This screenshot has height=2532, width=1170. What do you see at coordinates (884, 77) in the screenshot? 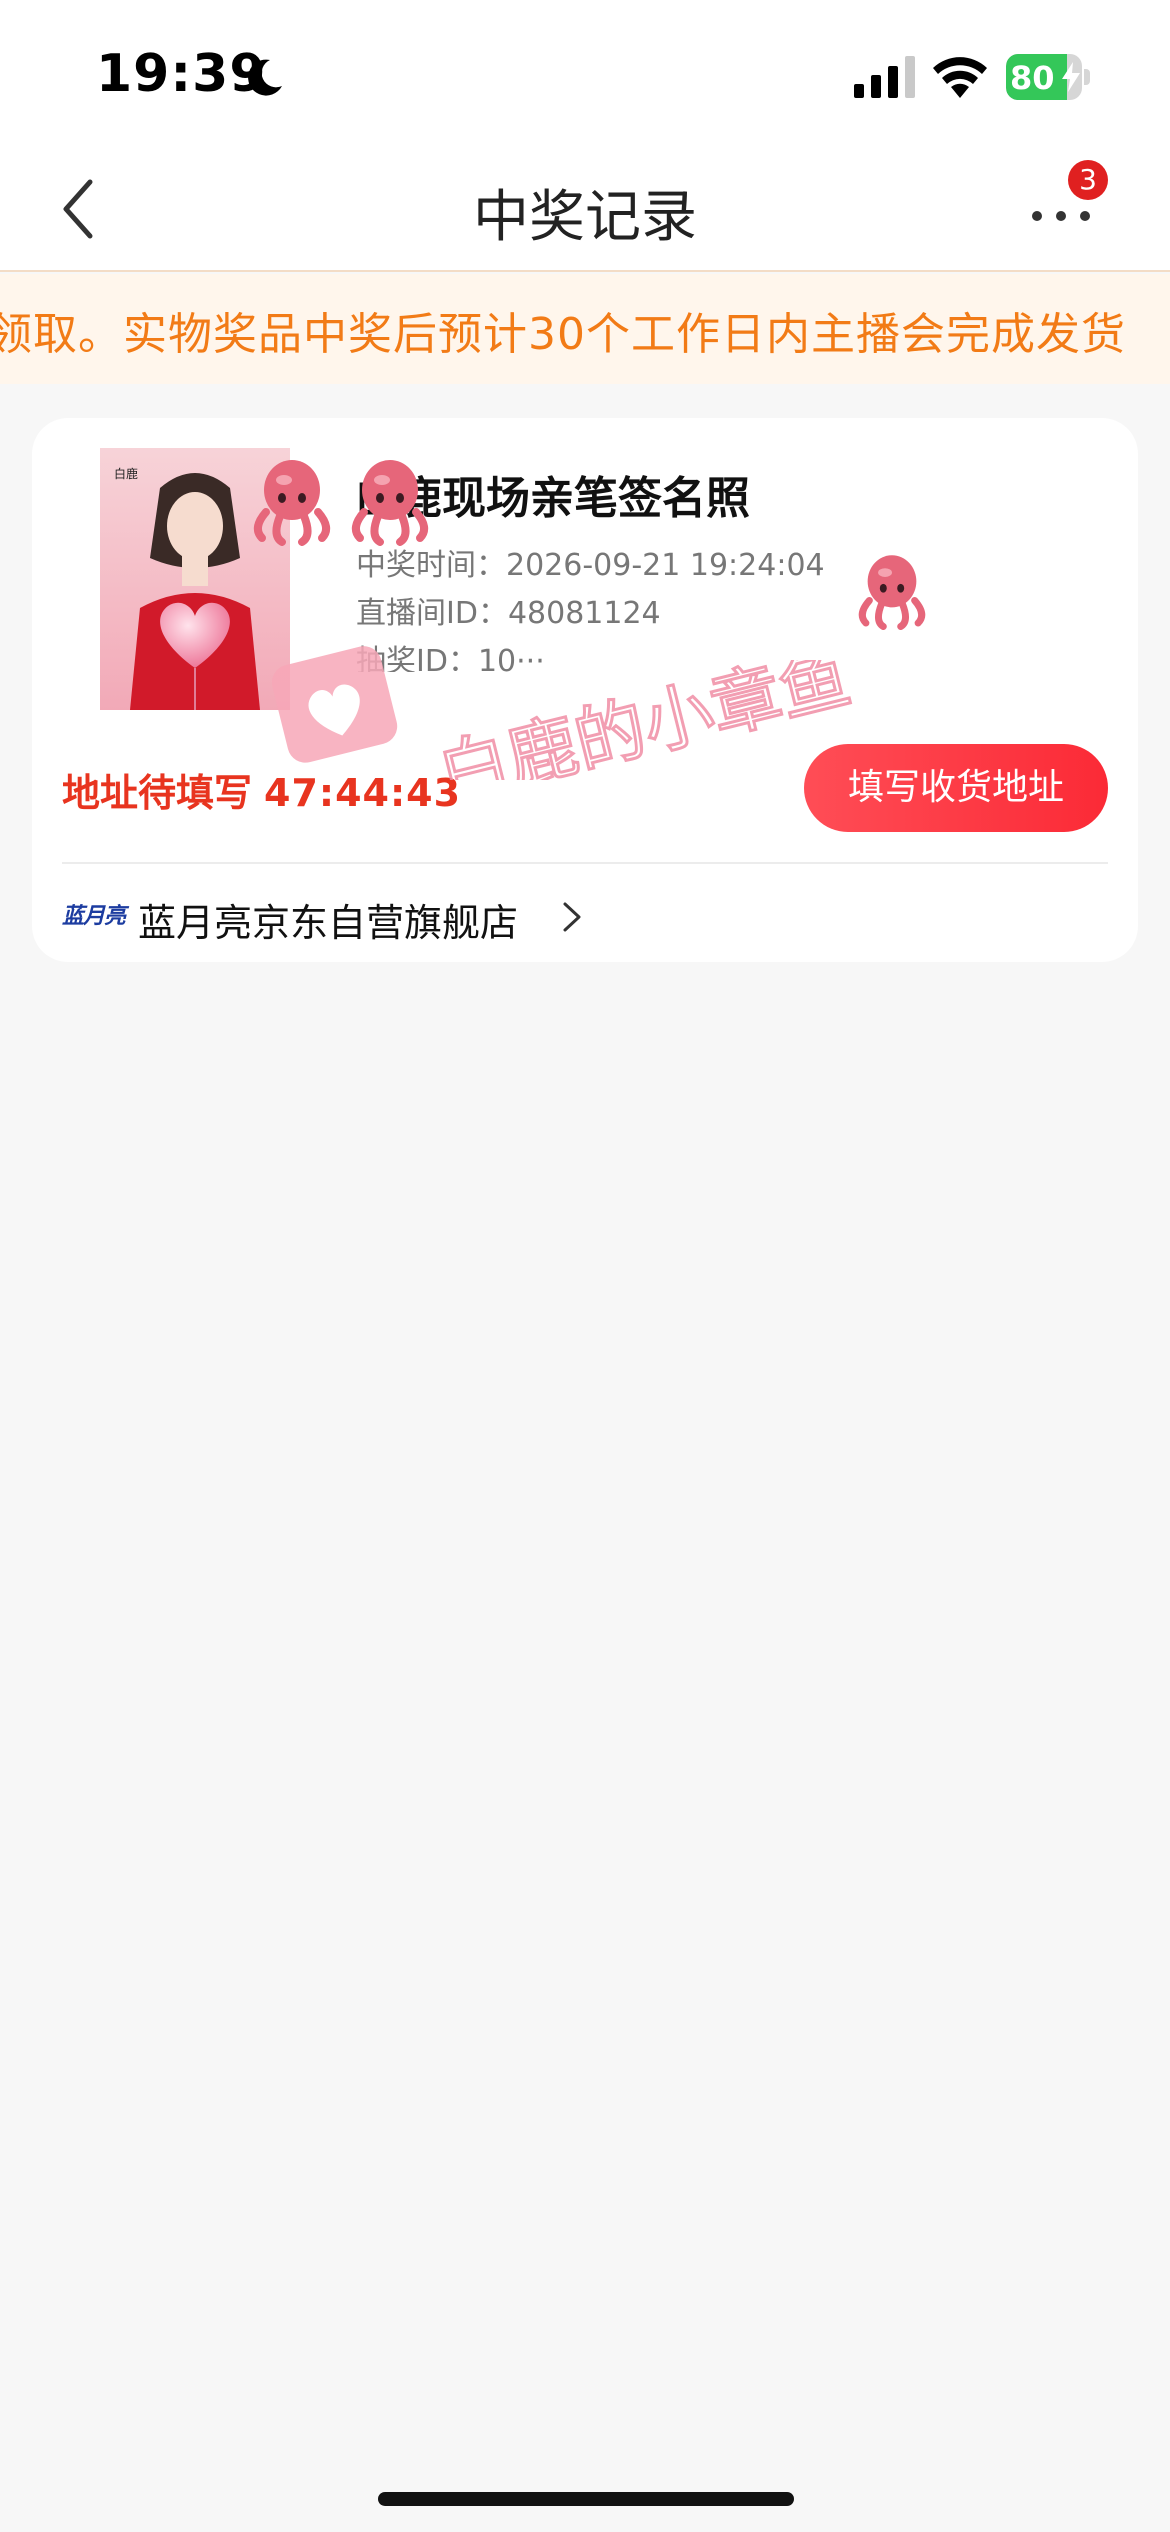
I see `signal-icon` at bounding box center [884, 77].